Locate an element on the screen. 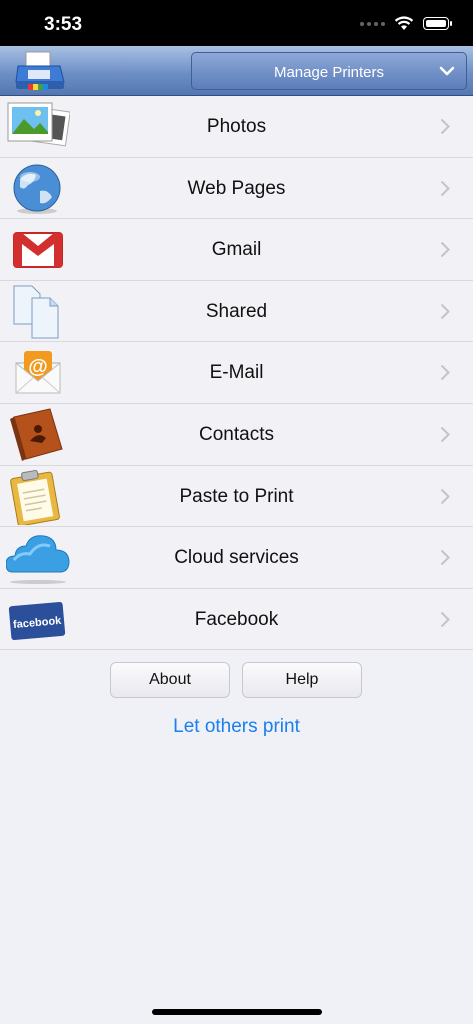  menu-item-label: Web Pages is located at coordinates (236, 188).